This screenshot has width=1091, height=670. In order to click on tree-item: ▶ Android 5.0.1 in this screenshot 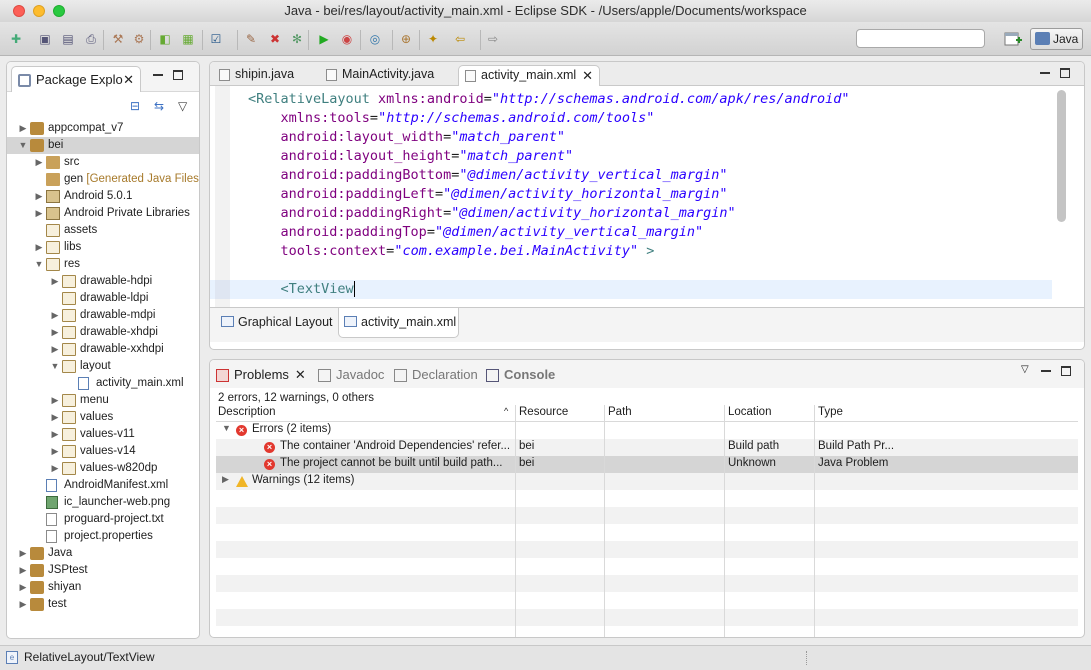, I will do `click(103, 196)`.